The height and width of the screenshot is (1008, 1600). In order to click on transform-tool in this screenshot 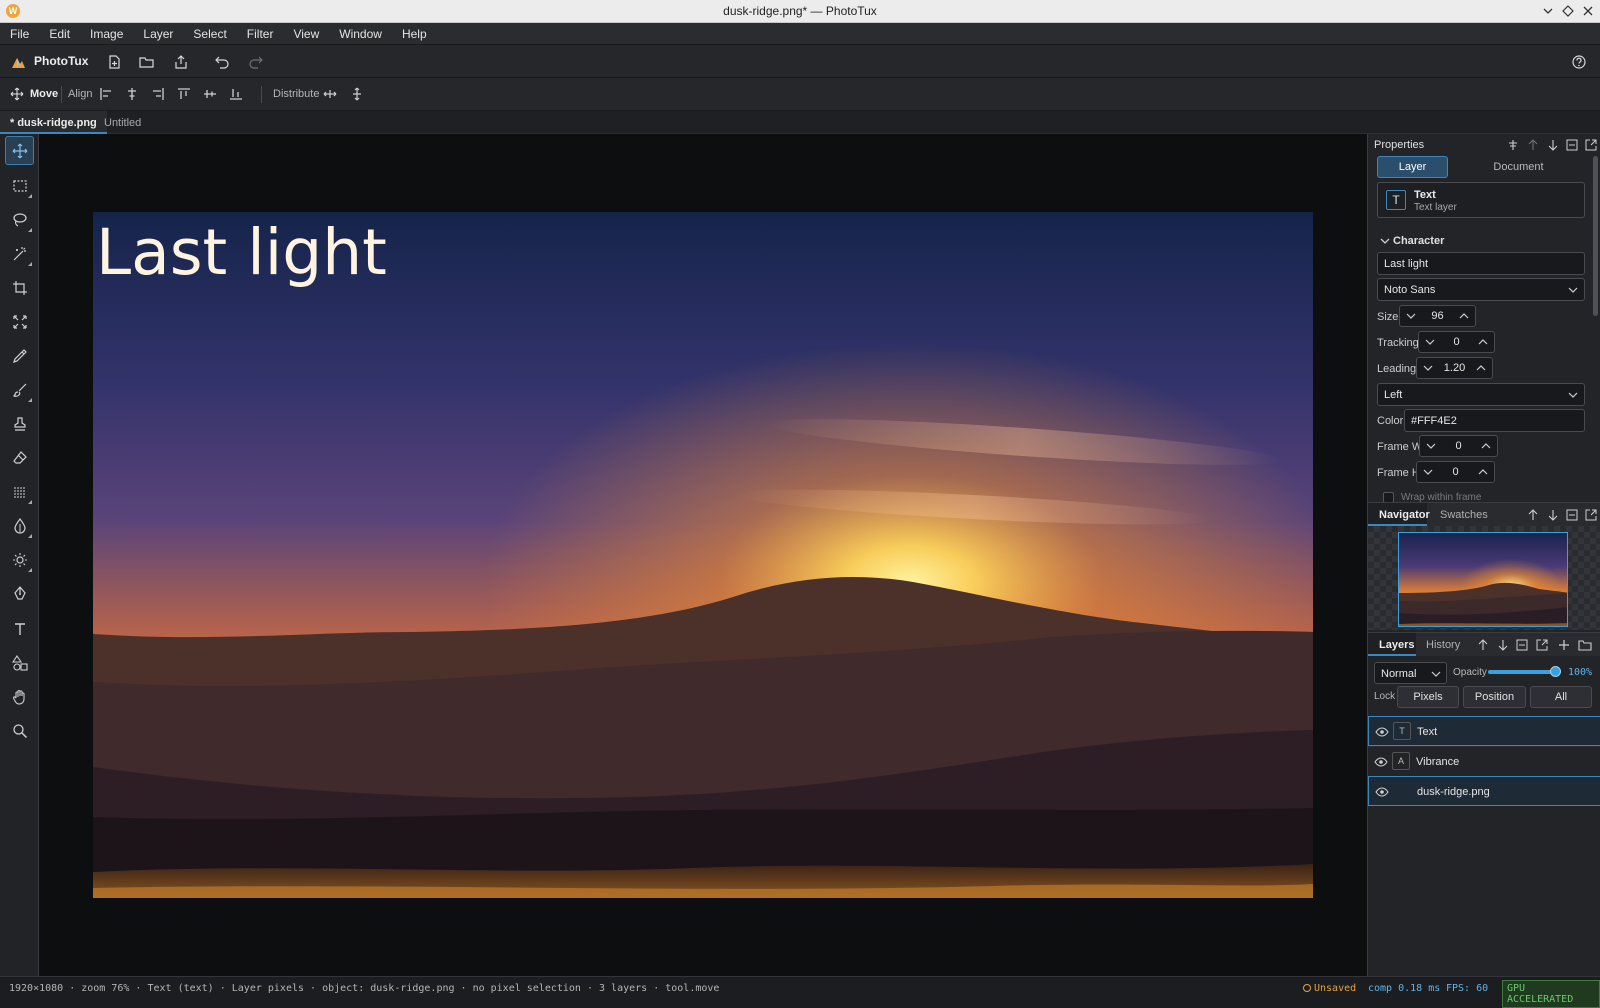, I will do `click(19, 321)`.